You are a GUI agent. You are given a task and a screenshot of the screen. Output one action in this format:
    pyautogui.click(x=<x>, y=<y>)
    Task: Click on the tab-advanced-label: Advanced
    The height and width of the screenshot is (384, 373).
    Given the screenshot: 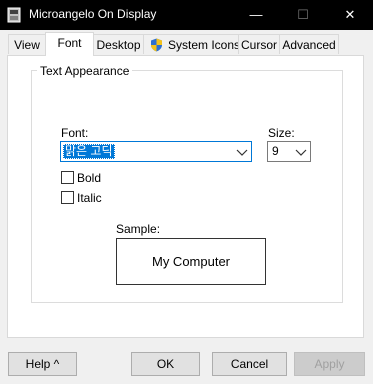 What is the action you would take?
    pyautogui.click(x=309, y=45)
    